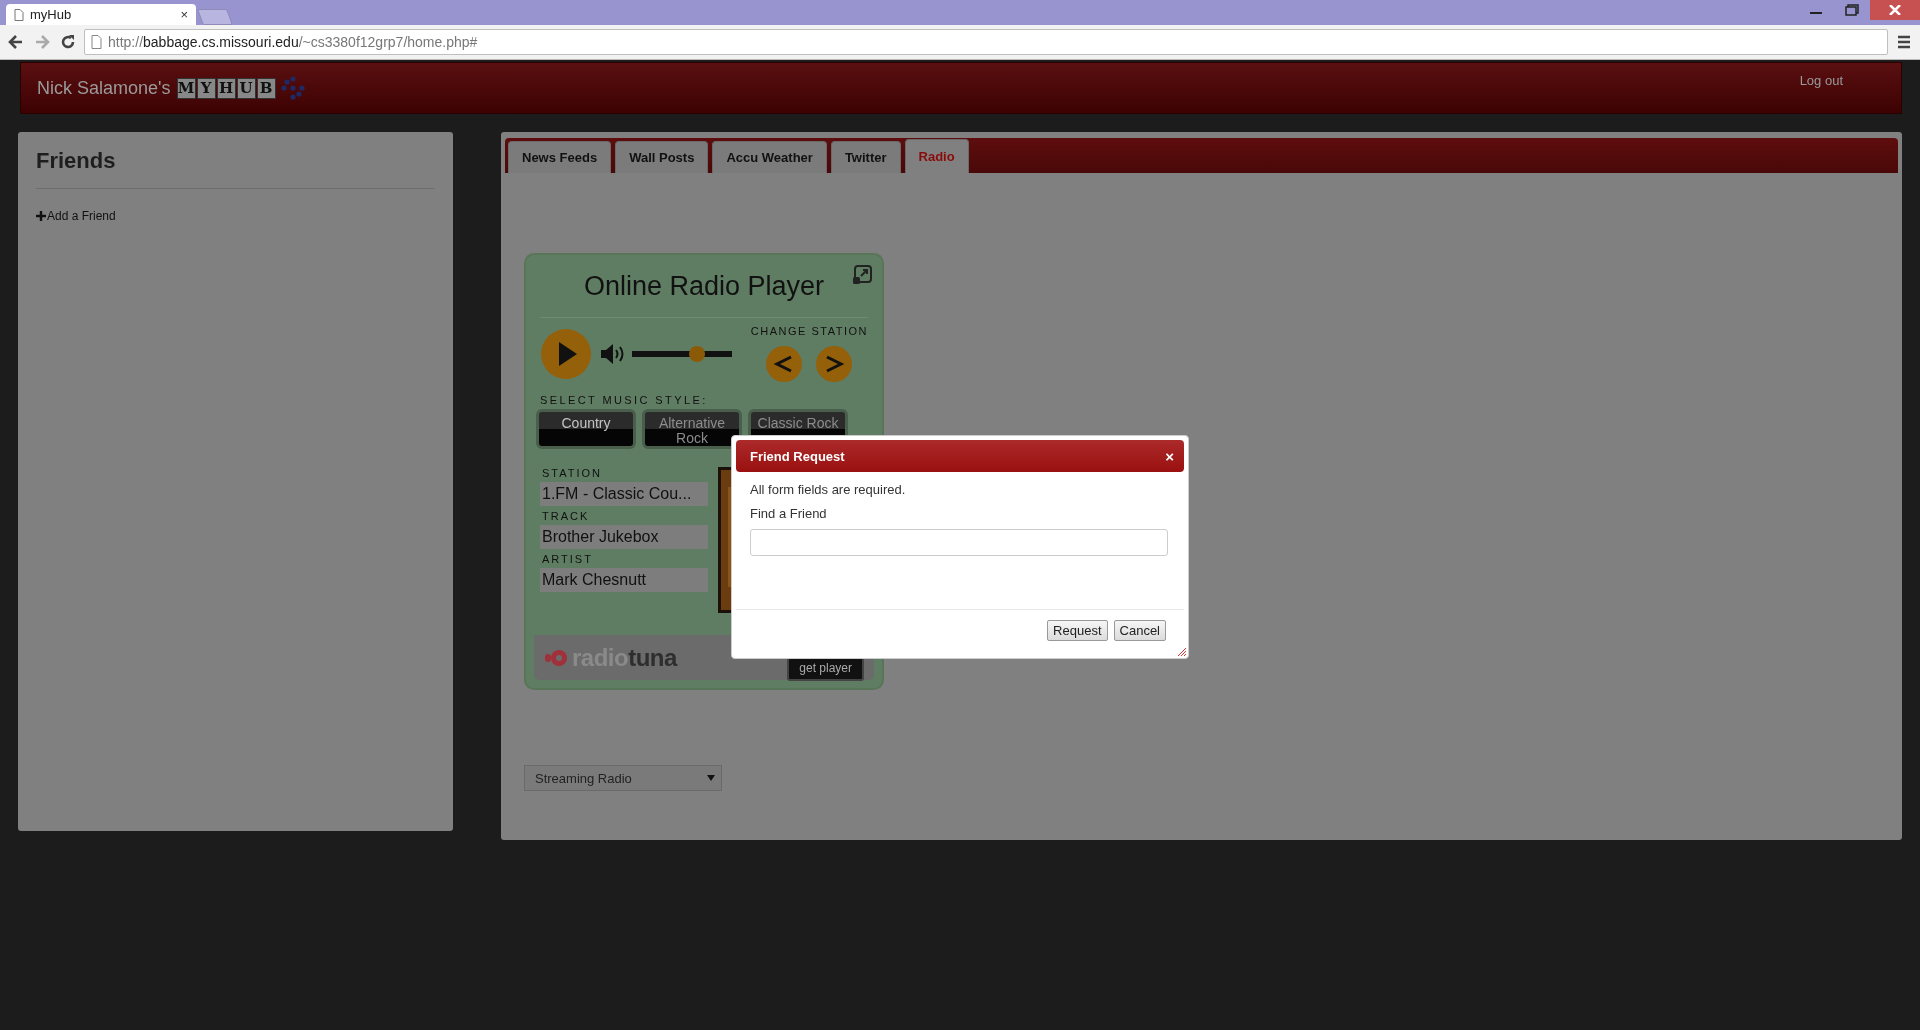  Describe the element at coordinates (293, 42) in the screenshot. I see `url-text: http://babbage.cs.missouri.edu/~cs3380f12grp7/home.php#` at that location.